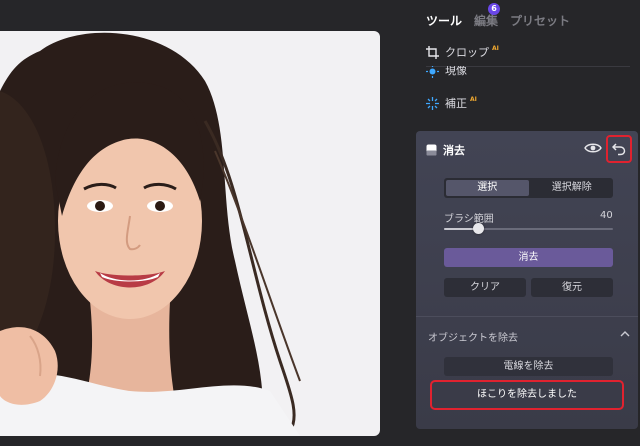  I want to click on select-button: 選択, so click(487, 188).